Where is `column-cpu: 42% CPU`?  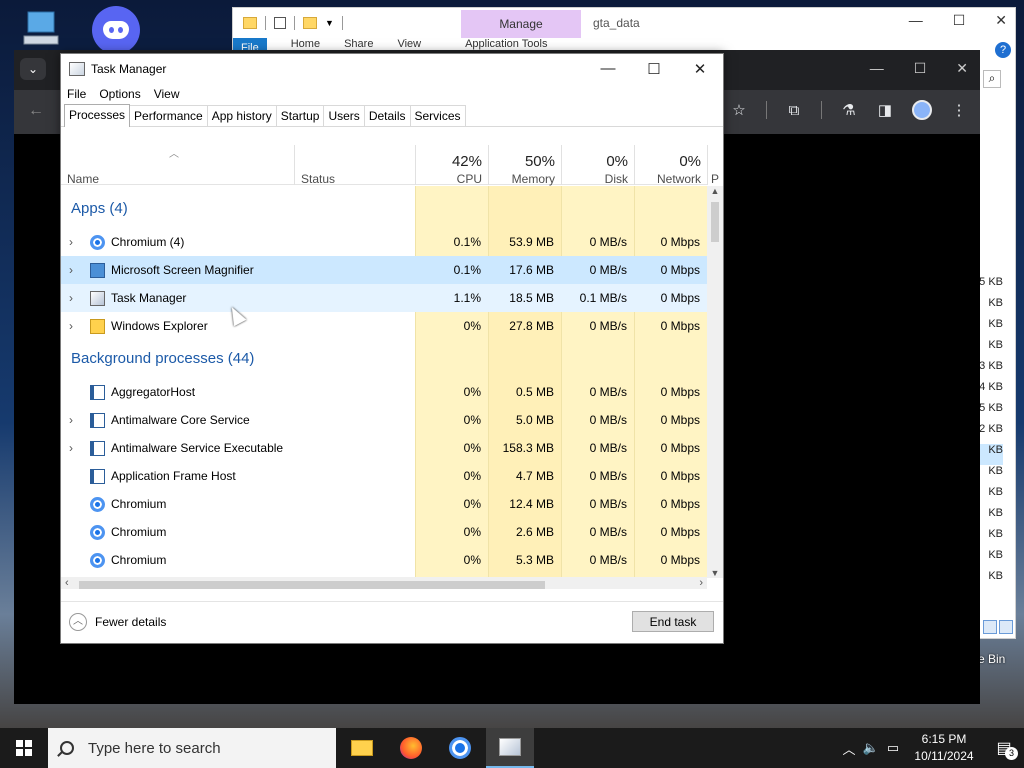
column-cpu: 42% CPU is located at coordinates (451, 165).